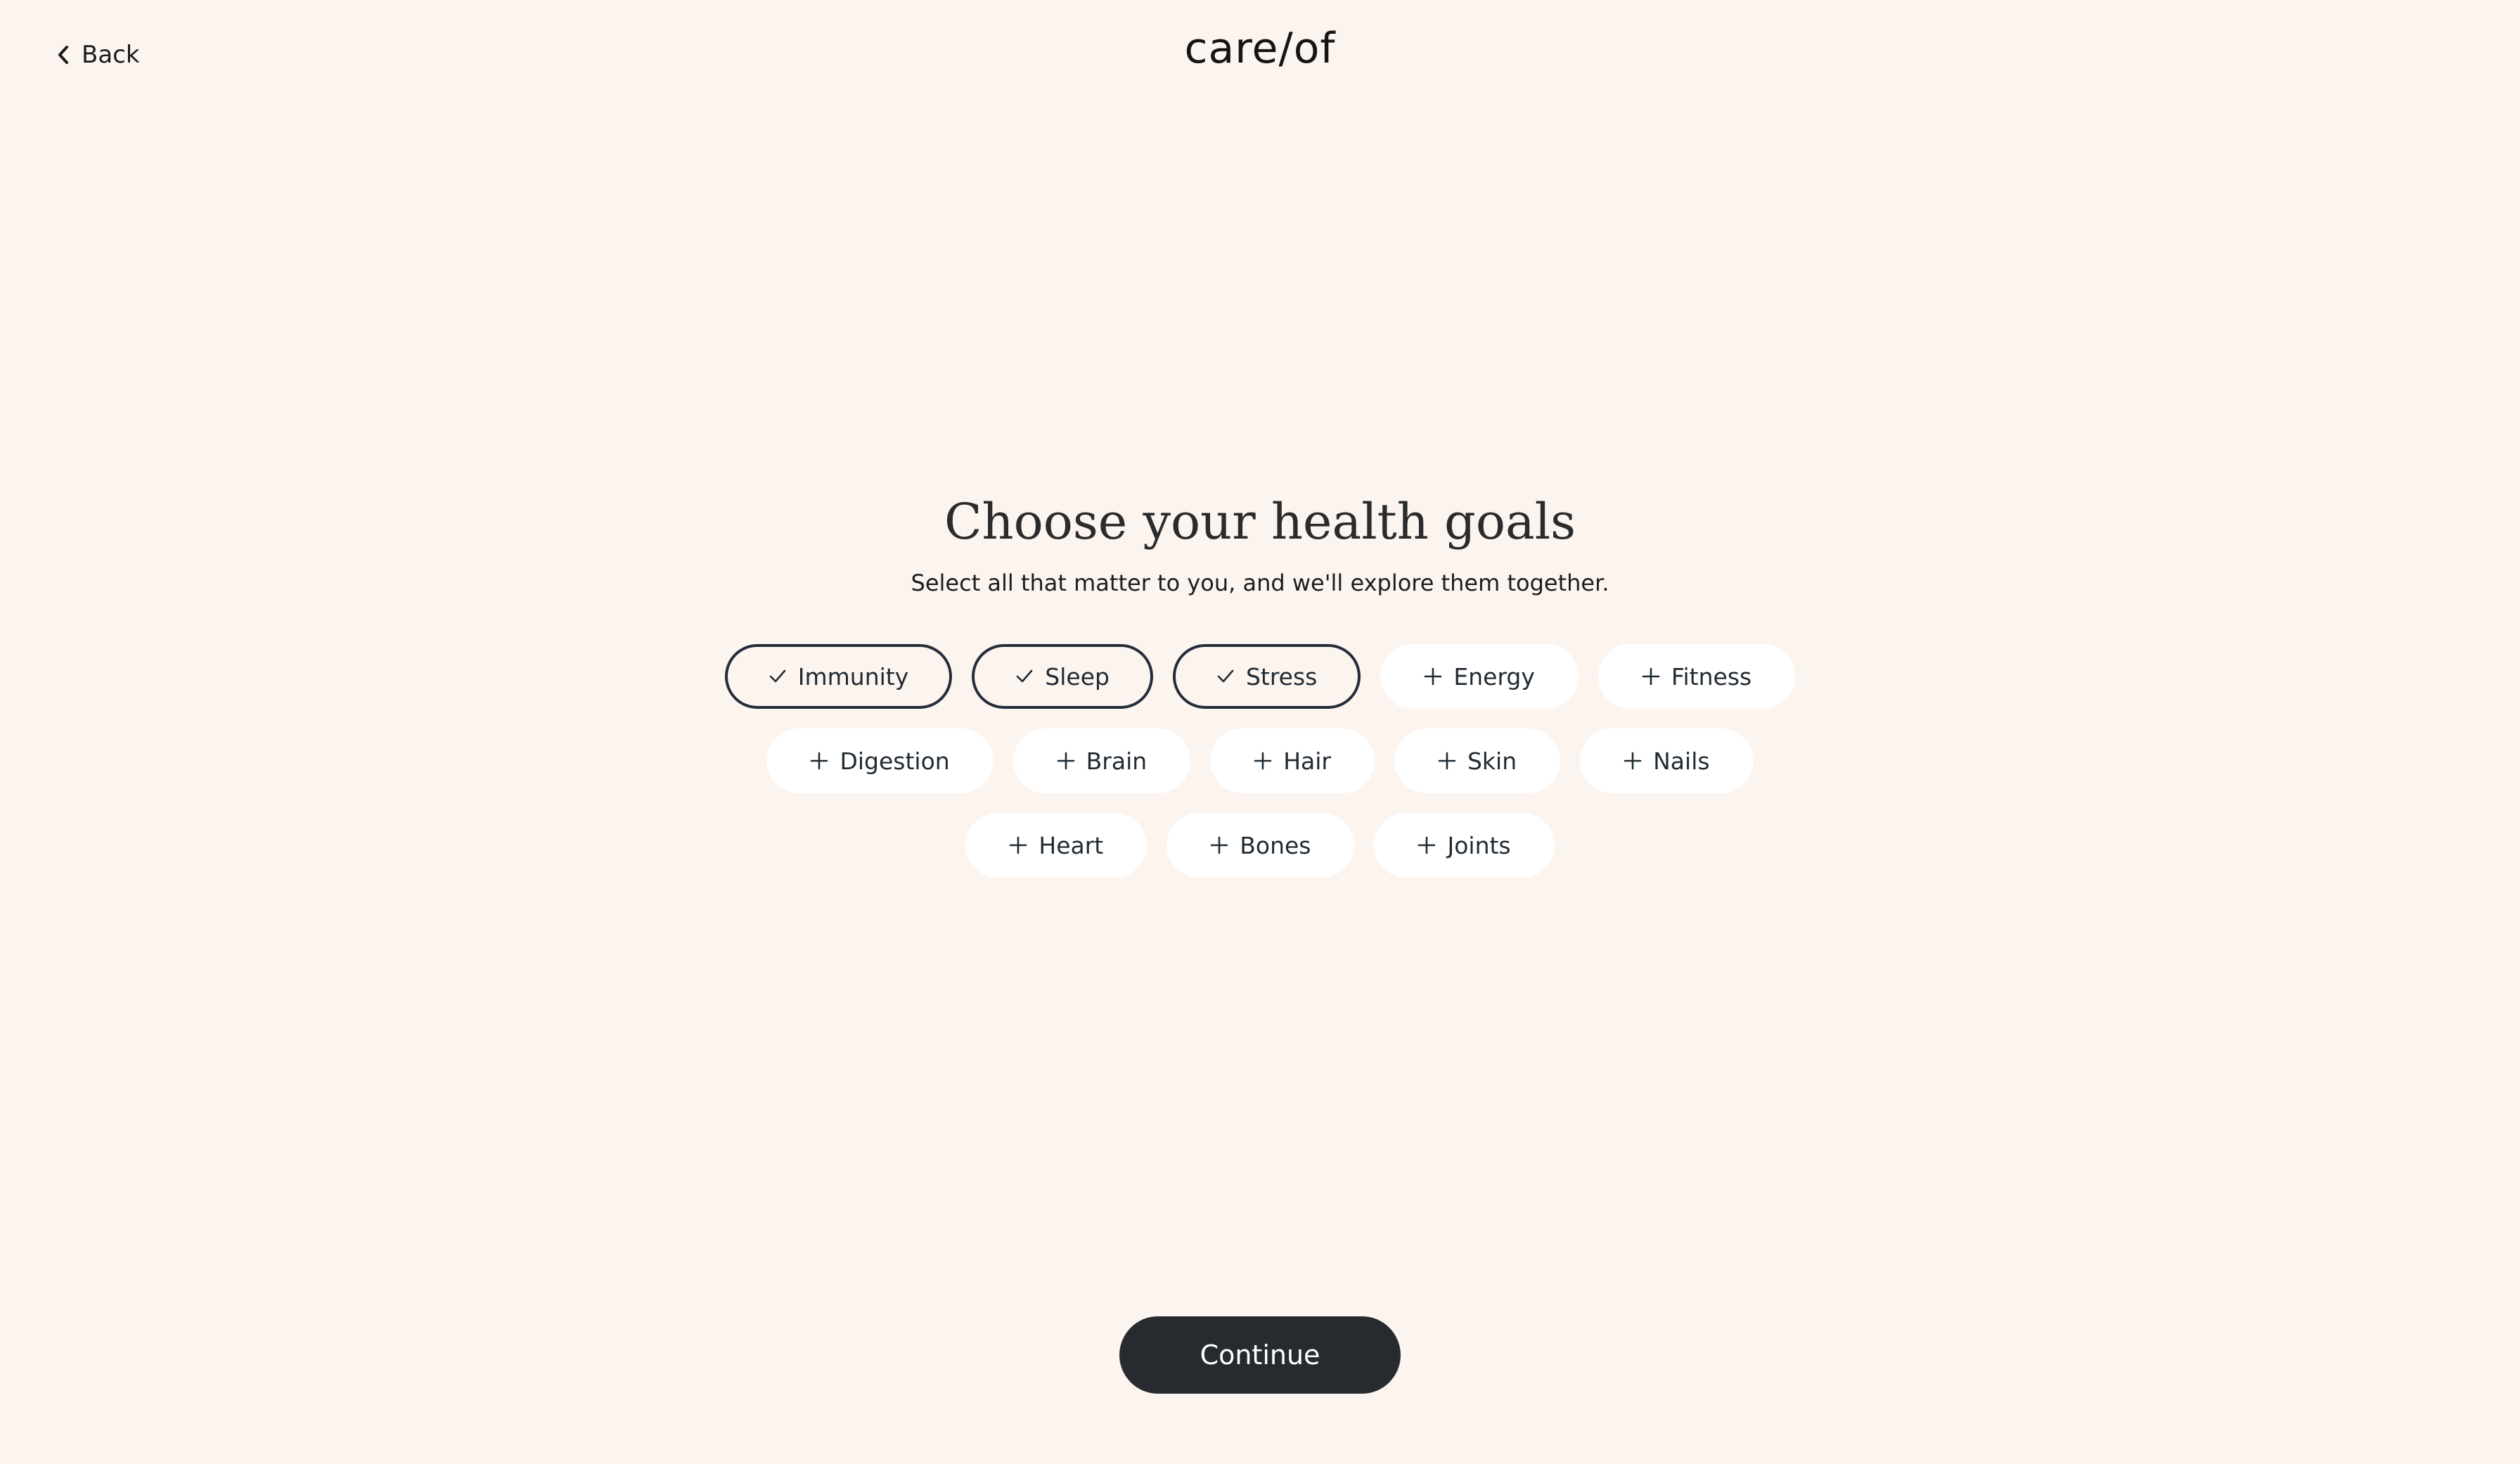  Describe the element at coordinates (1071, 845) in the screenshot. I see `goal-label: Heart` at that location.